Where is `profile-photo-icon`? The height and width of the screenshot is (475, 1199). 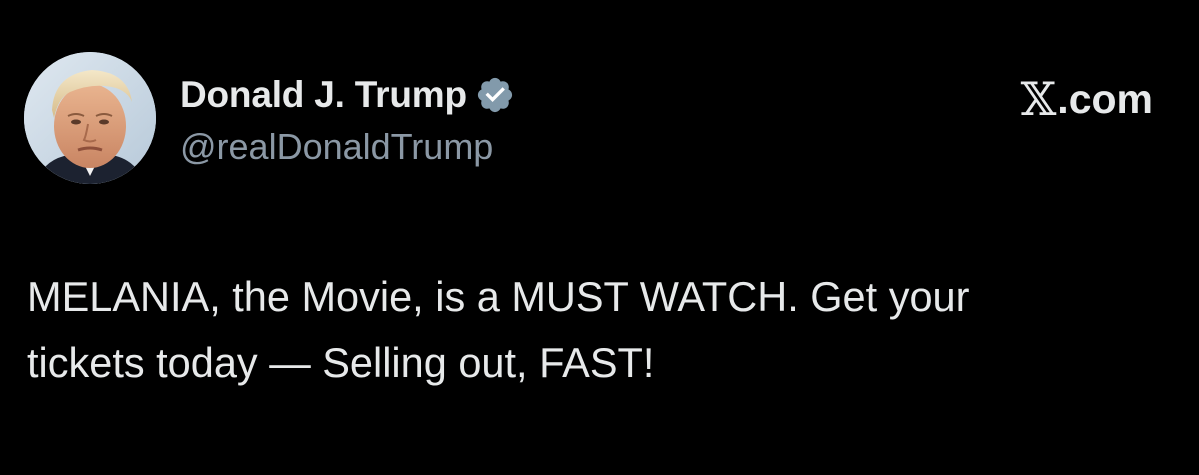
profile-photo-icon is located at coordinates (90, 118).